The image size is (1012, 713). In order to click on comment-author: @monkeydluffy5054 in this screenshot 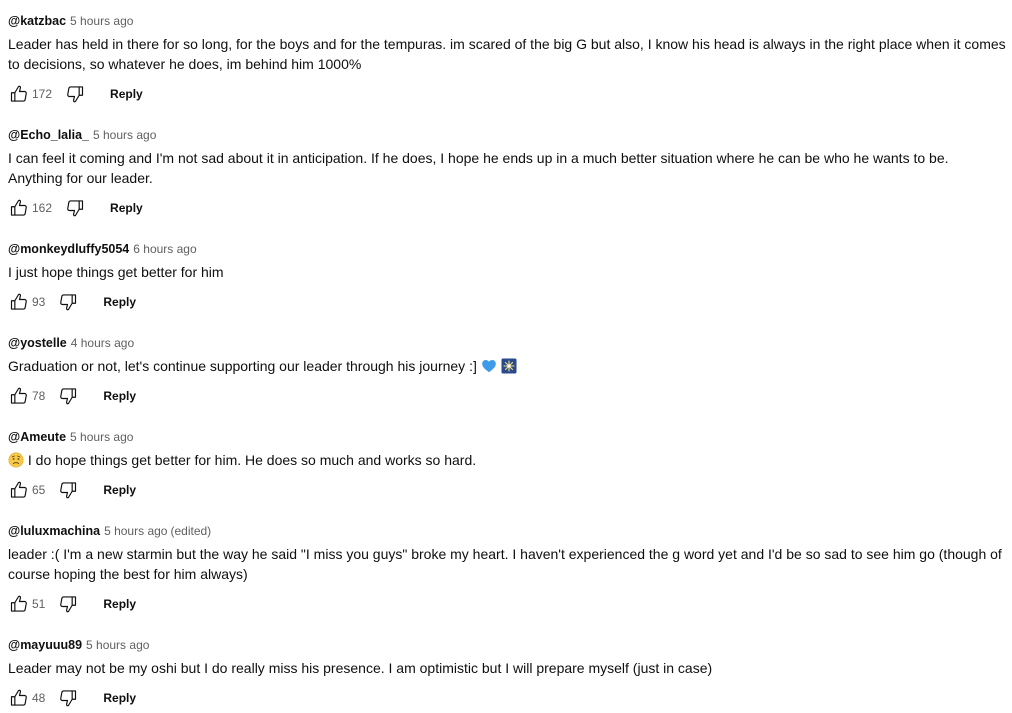, I will do `click(68, 249)`.